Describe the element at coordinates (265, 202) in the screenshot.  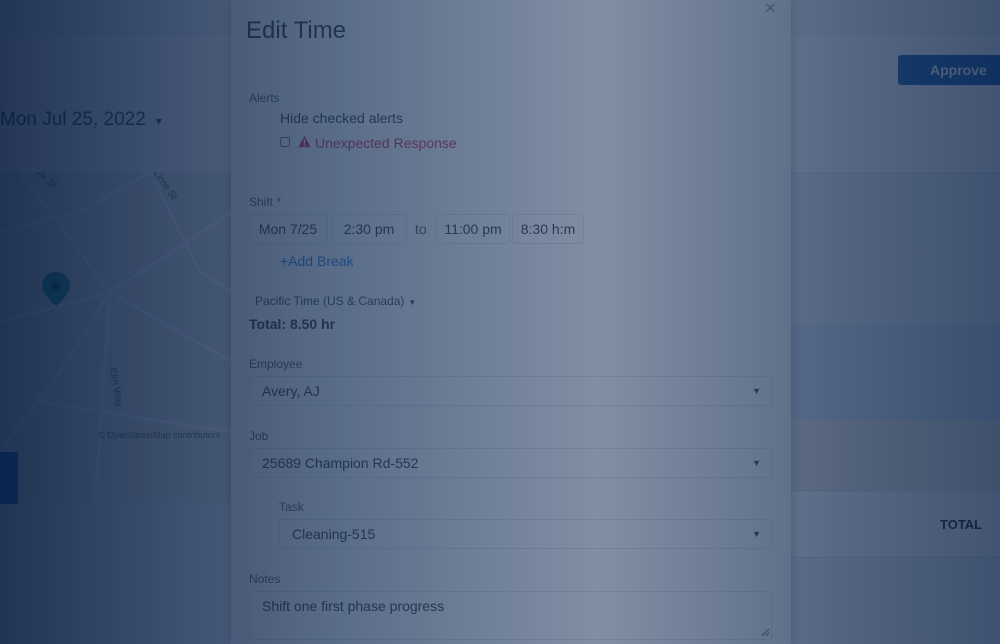
I see `shift-label: Shift *` at that location.